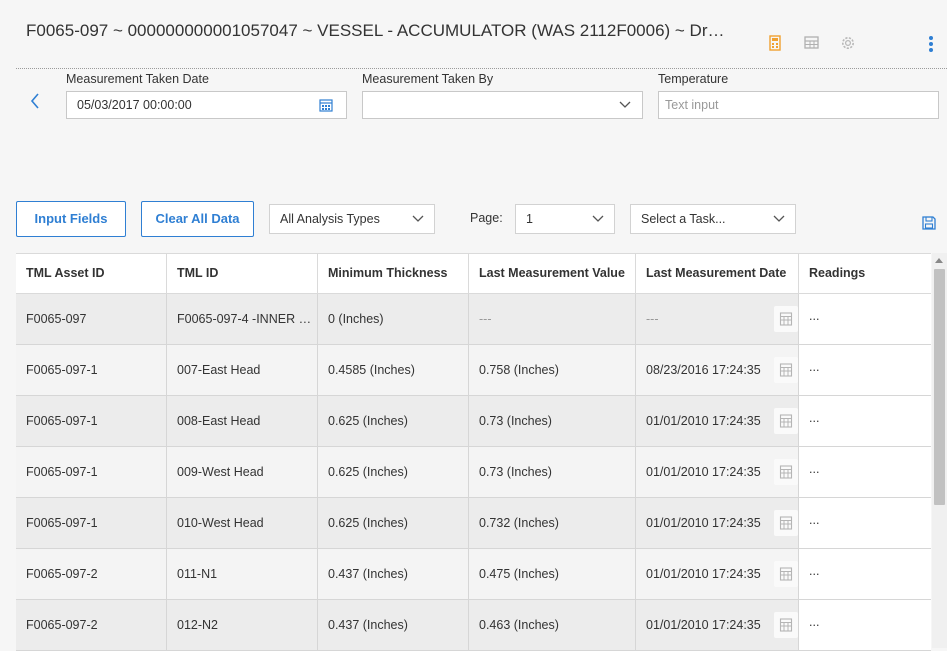 The image size is (947, 651). What do you see at coordinates (428, 79) in the screenshot?
I see `taken-by-label: Measurement Taken By` at bounding box center [428, 79].